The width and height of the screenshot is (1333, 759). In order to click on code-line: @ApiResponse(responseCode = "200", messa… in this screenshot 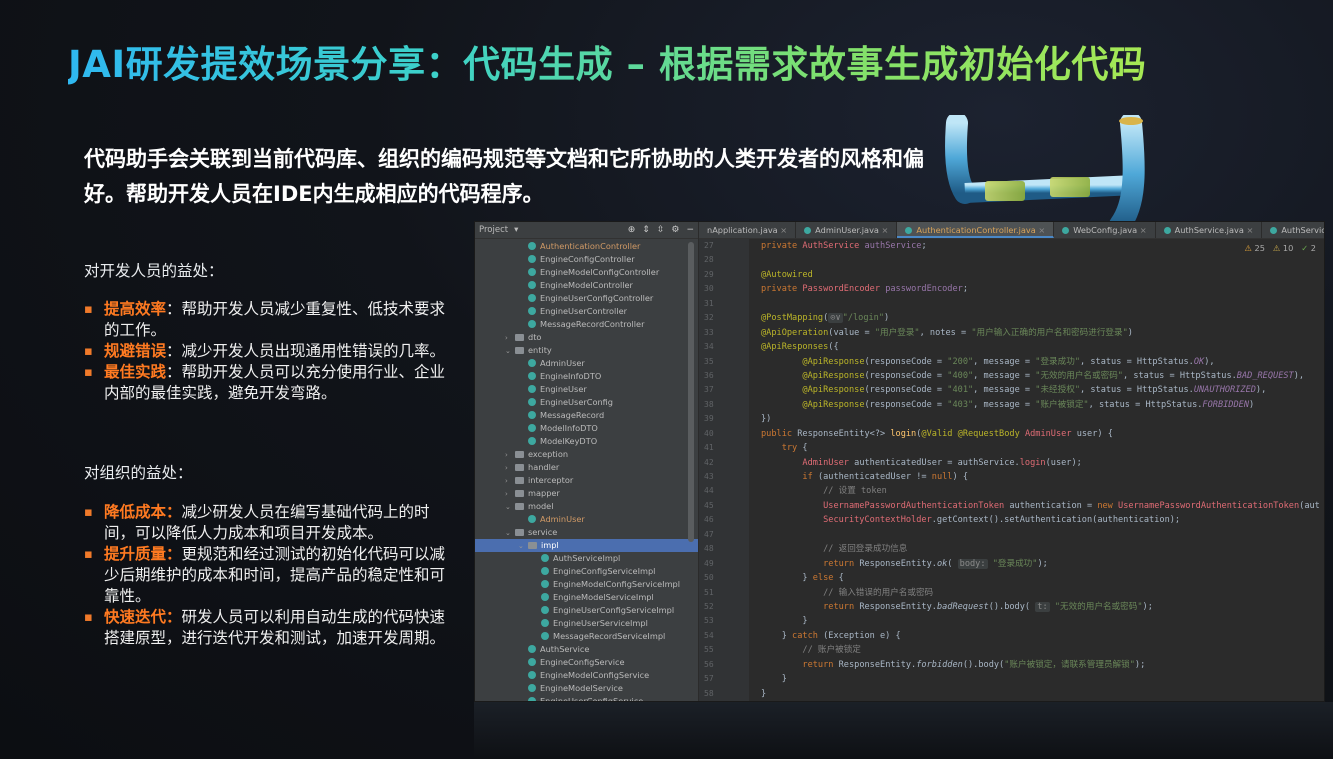, I will do `click(1008, 361)`.